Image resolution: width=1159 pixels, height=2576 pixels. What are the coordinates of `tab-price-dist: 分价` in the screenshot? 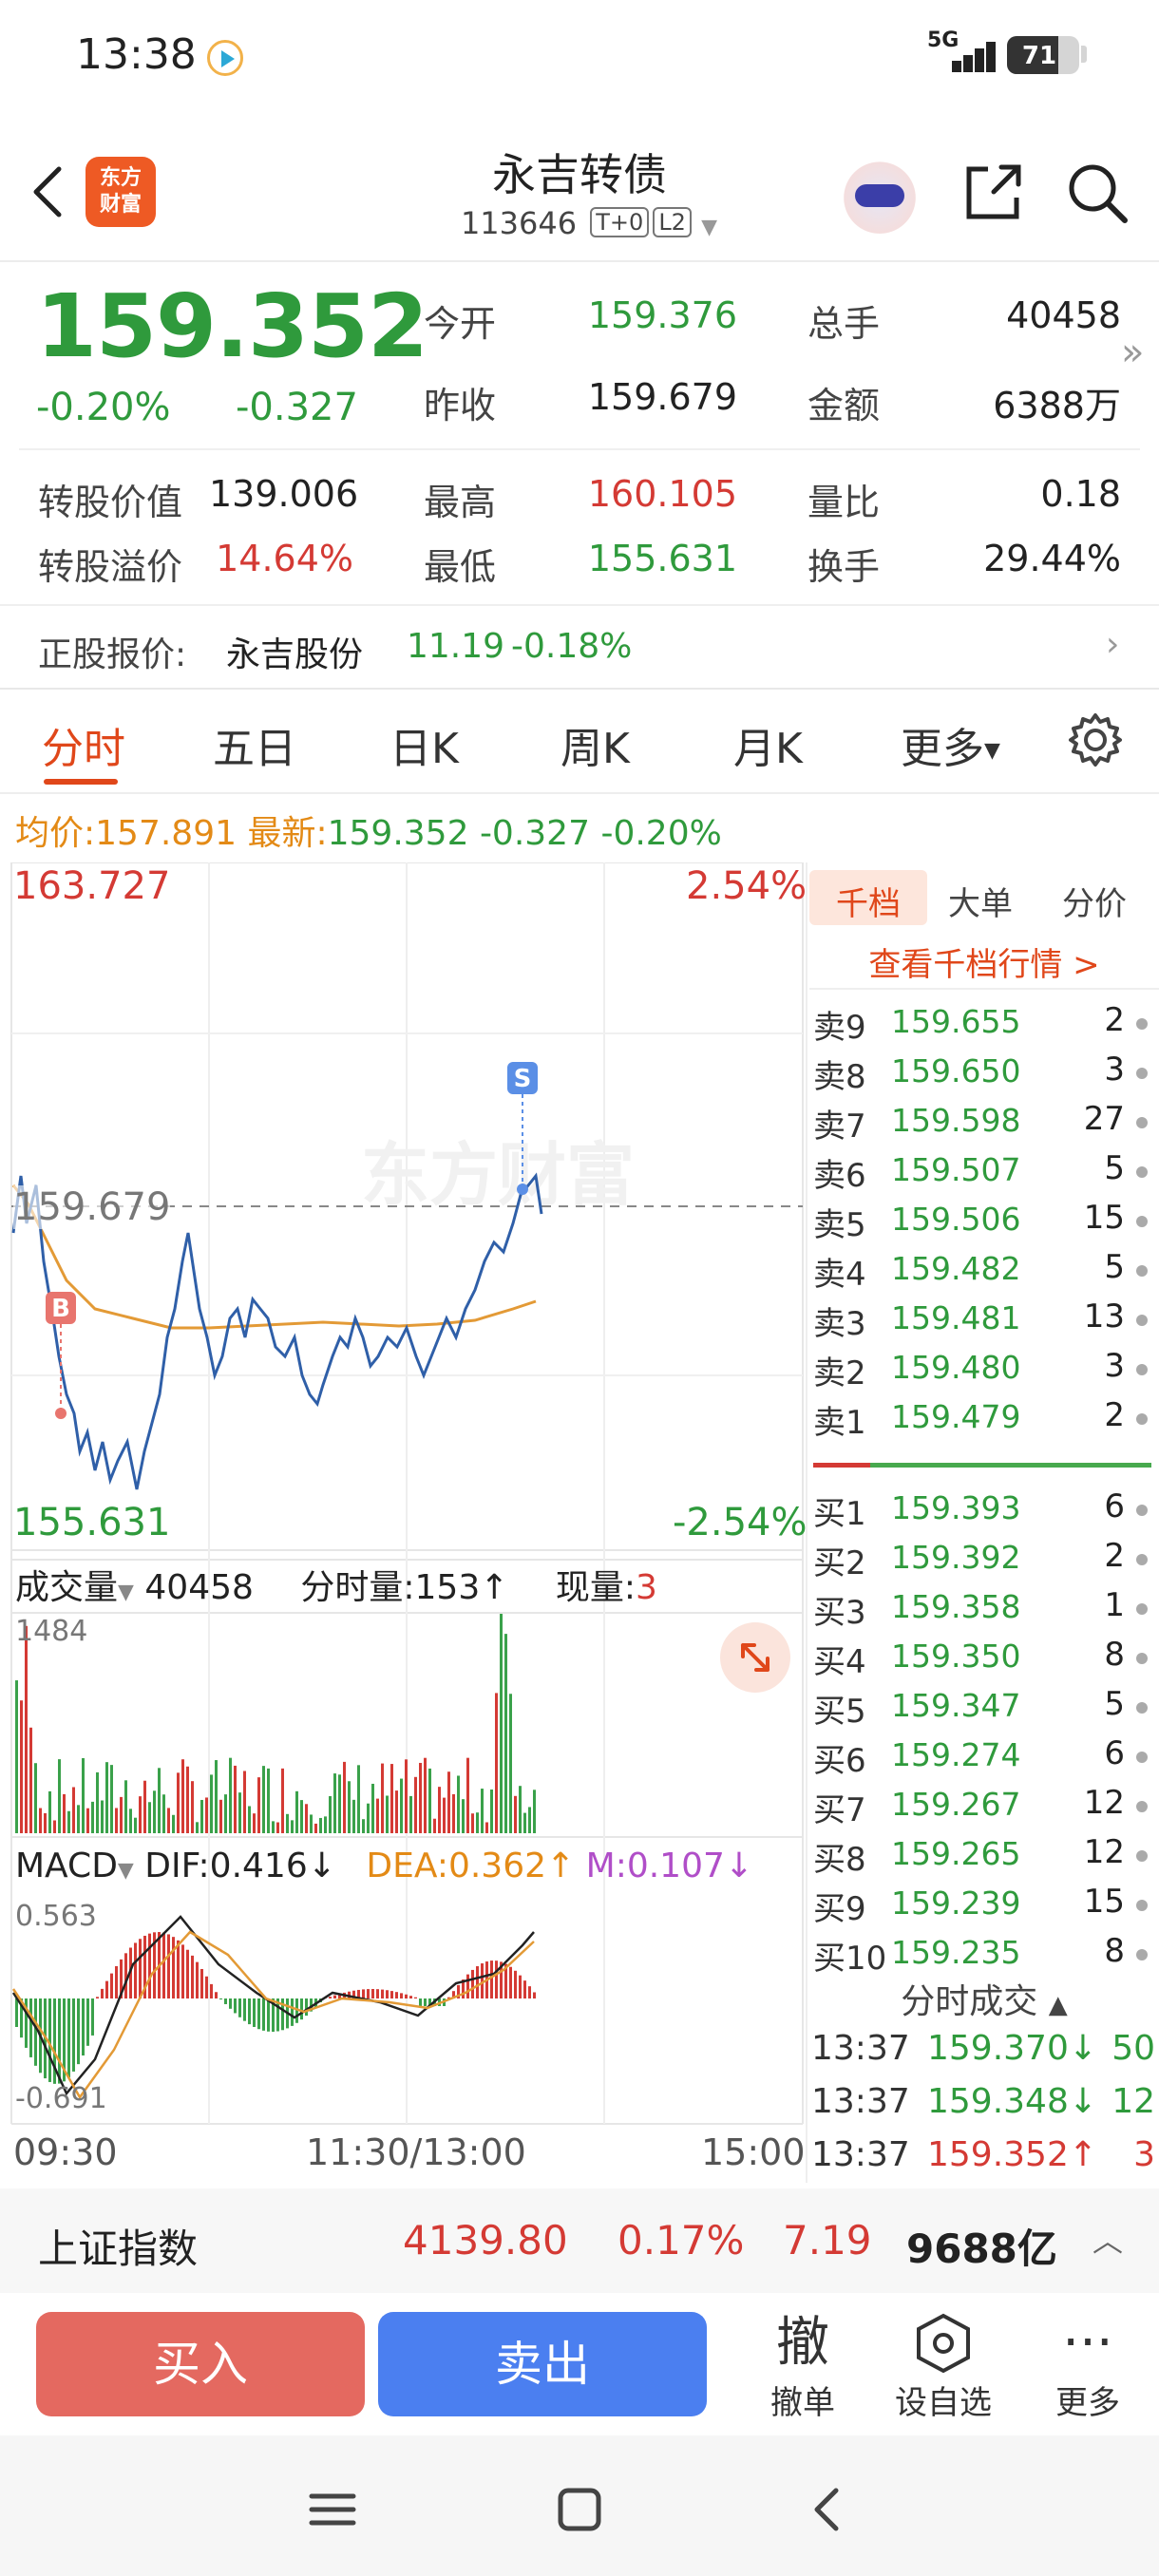 It's located at (1094, 901).